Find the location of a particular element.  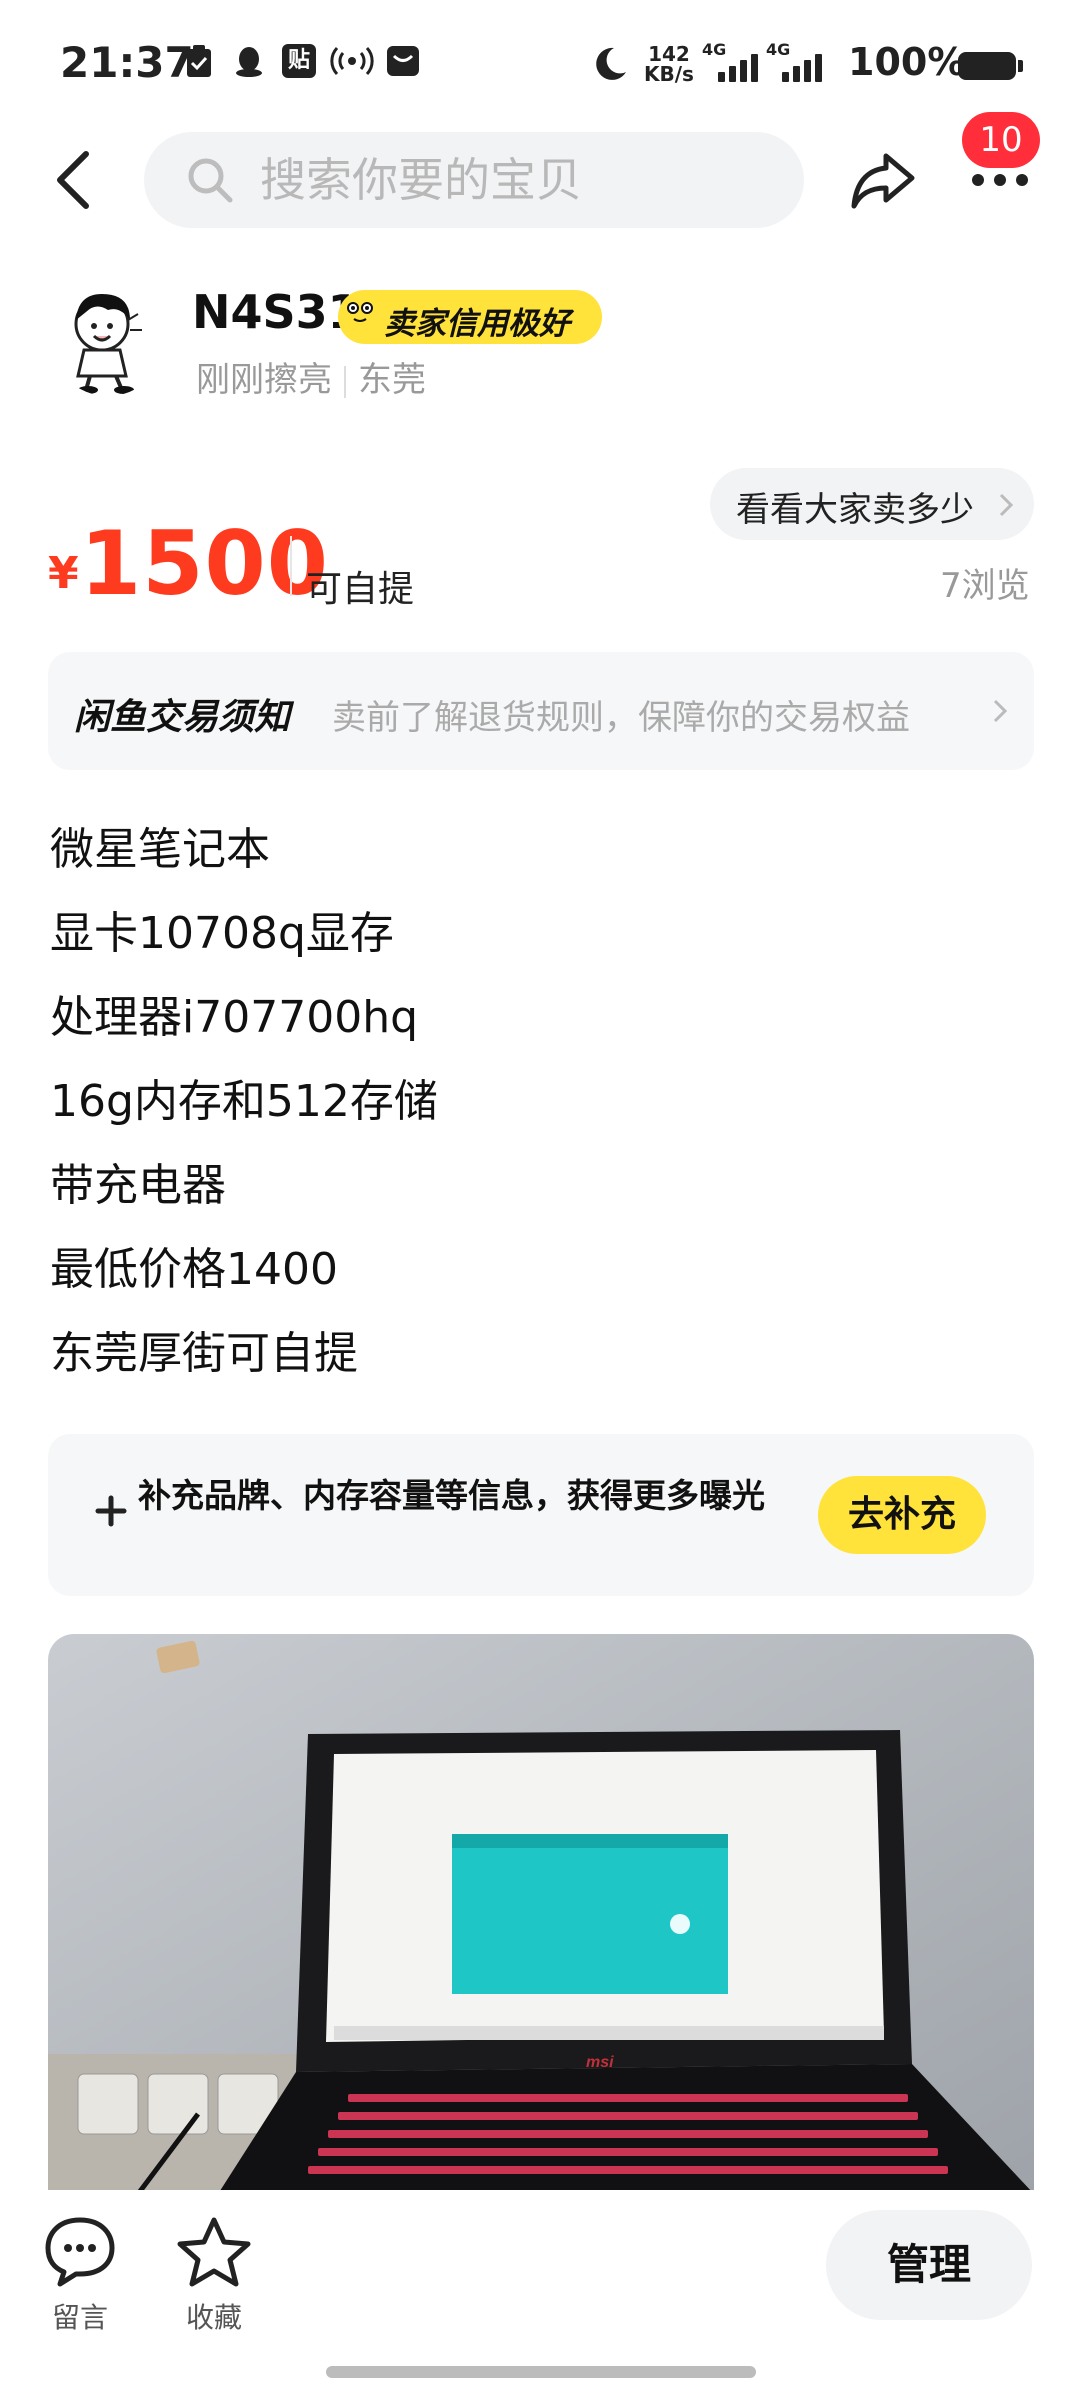

description-line: 显卡10708q显存 is located at coordinates (222, 933).